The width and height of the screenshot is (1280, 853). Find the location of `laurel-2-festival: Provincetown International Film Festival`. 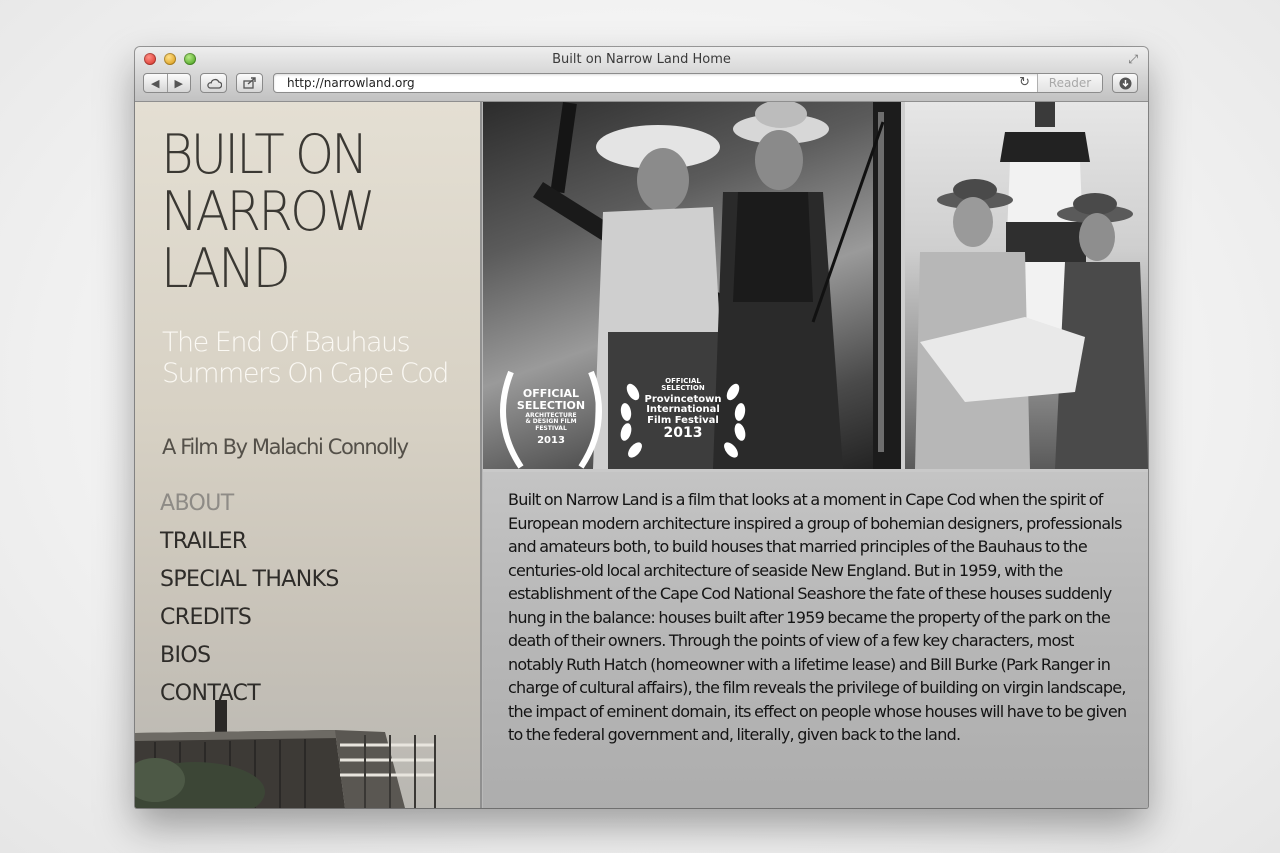

laurel-2-festival: Provincetown International Film Festival is located at coordinates (683, 409).